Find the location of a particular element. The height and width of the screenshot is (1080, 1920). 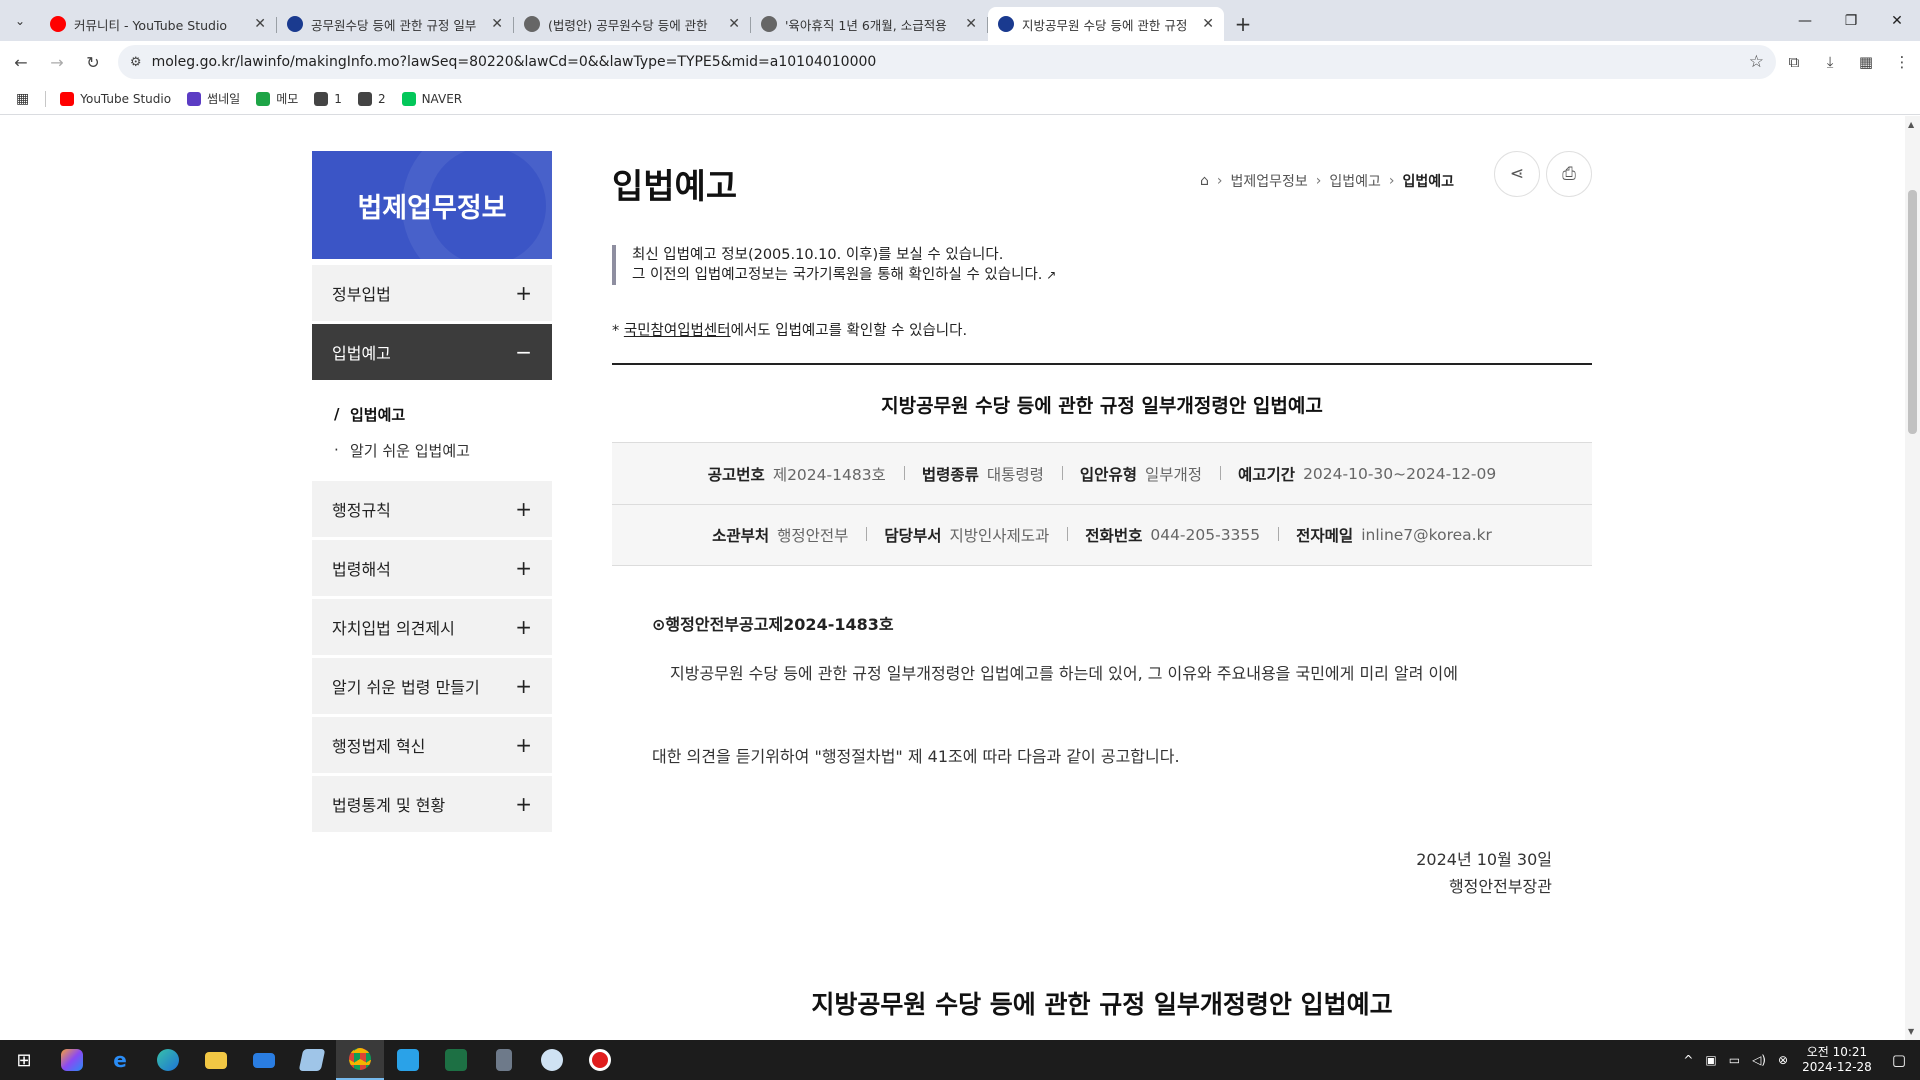

bookmark-item: 2 is located at coordinates (371, 98).